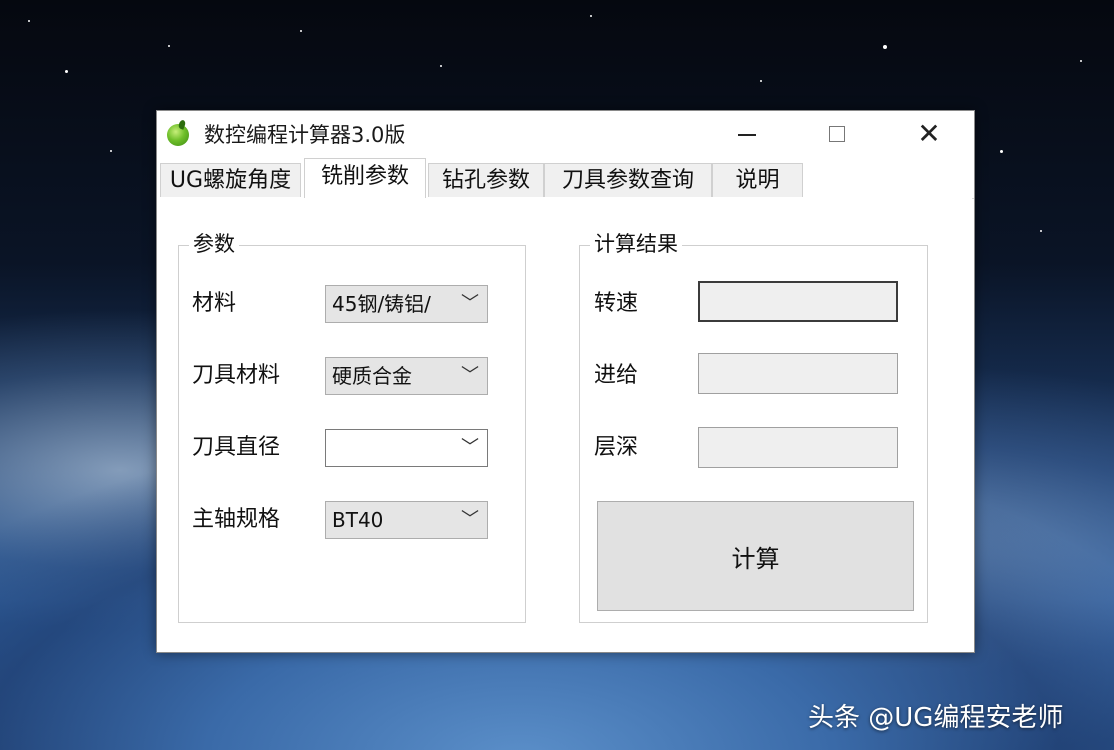  I want to click on spindle-speed-label: 转速, so click(616, 303).